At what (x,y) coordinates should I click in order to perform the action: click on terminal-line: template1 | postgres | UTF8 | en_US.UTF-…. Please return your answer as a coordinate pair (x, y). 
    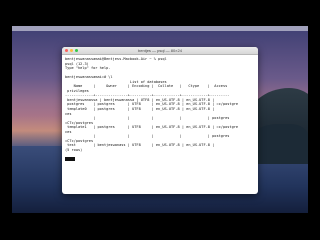
    Looking at the image, I should click on (152, 127).